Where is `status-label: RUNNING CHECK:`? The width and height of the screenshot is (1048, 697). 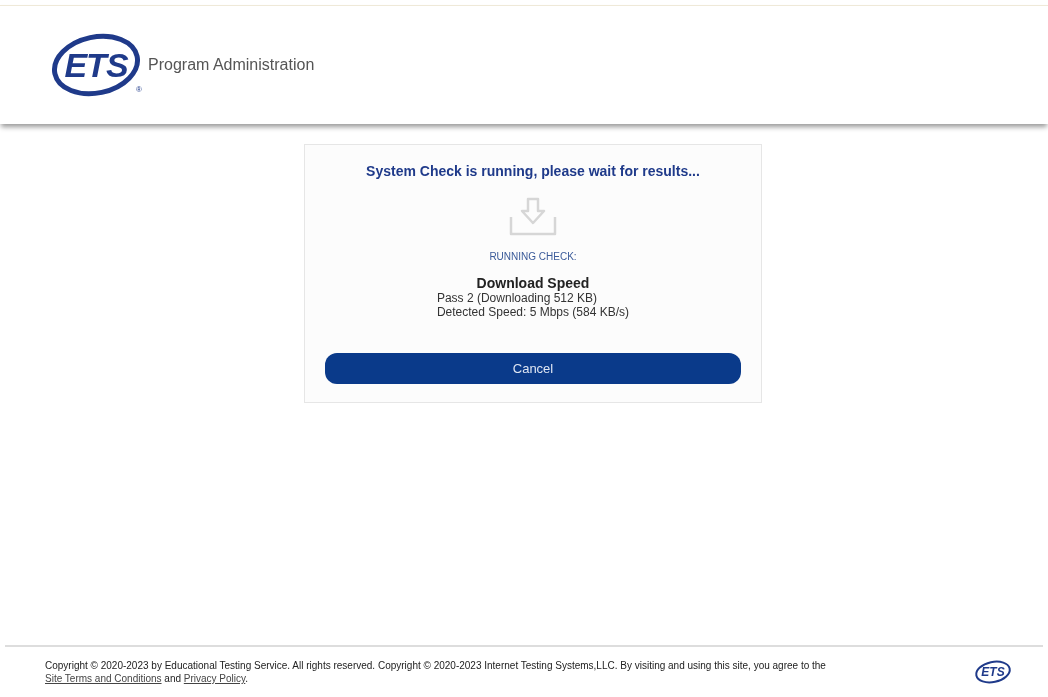 status-label: RUNNING CHECK: is located at coordinates (533, 256).